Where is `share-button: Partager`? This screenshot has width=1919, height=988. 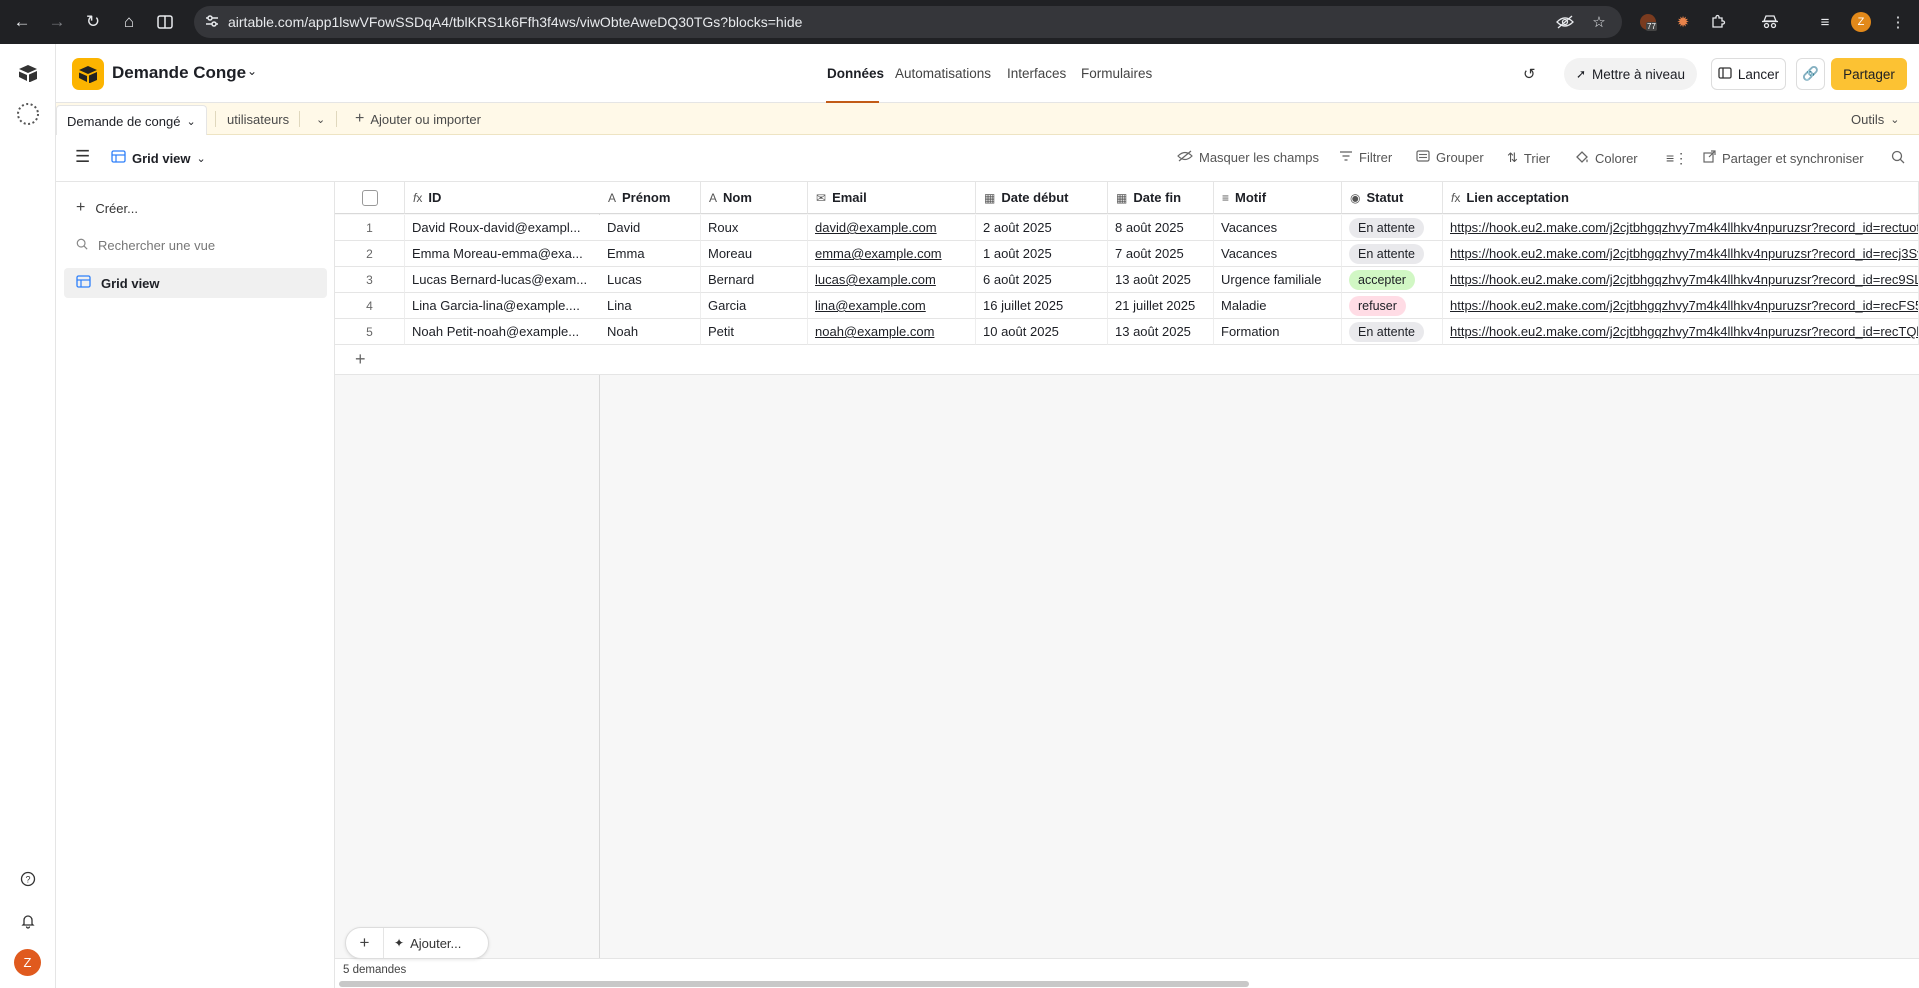 share-button: Partager is located at coordinates (1869, 74).